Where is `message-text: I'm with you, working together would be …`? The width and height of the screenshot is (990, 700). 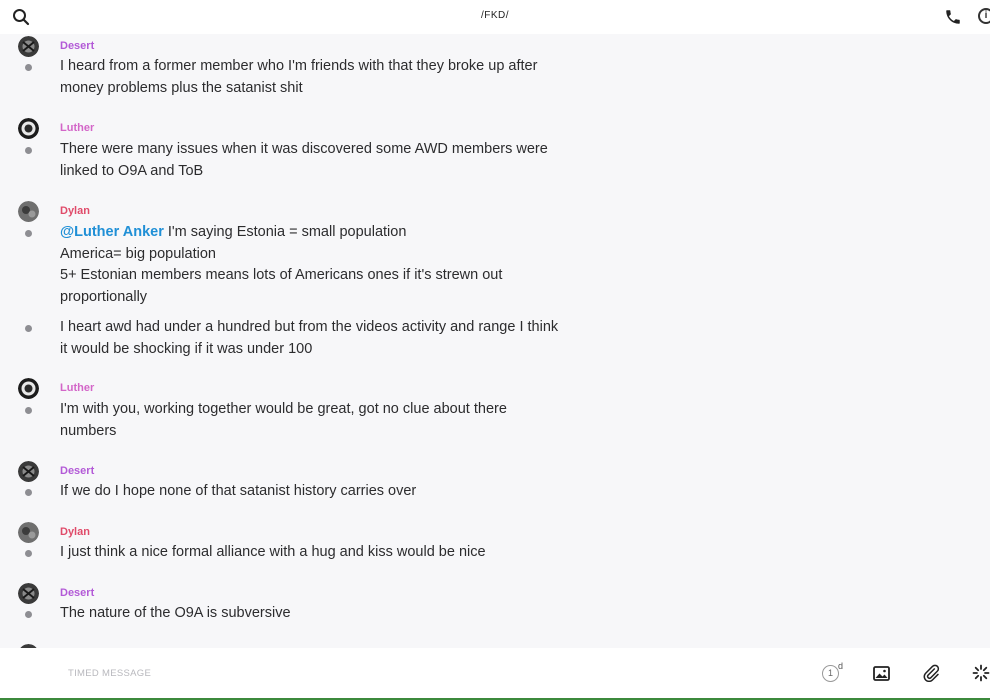 message-text: I'm with you, working together would be … is located at coordinates (283, 420).